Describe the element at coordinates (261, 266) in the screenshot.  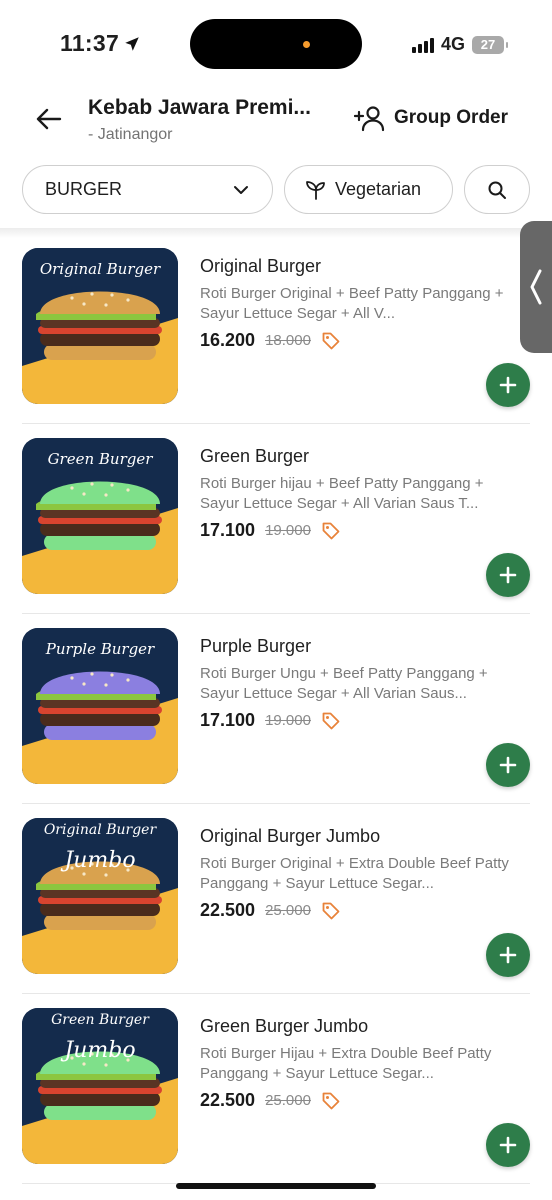
I see `menu-item-name: Original Burger` at that location.